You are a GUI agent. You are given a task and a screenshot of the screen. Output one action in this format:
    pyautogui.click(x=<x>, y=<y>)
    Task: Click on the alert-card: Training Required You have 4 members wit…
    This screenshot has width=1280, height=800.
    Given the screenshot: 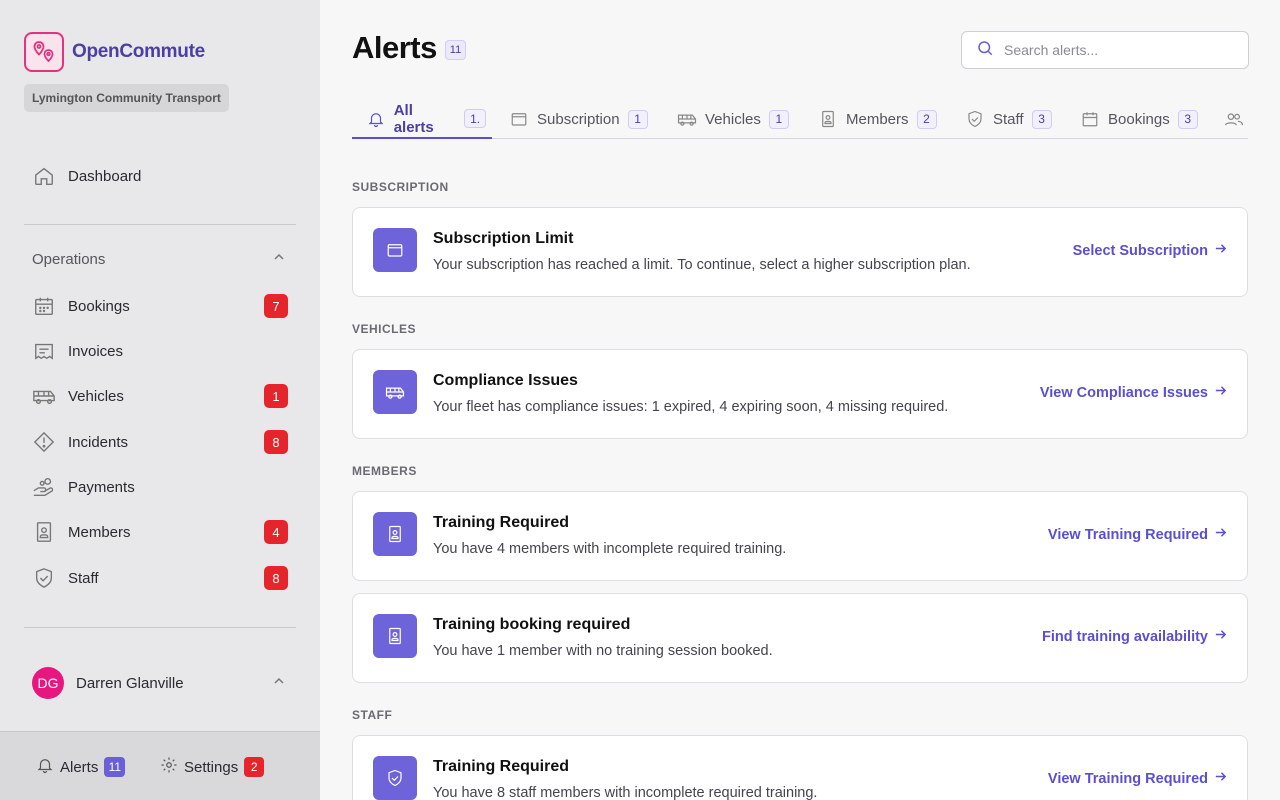 What is the action you would take?
    pyautogui.click(x=800, y=536)
    